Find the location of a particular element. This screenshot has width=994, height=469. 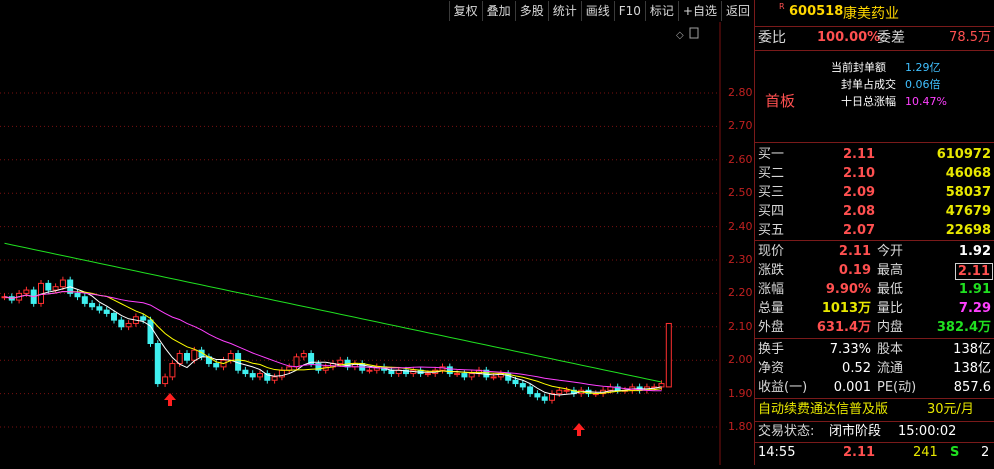

panel-toggle-icon is located at coordinates (694, 33).